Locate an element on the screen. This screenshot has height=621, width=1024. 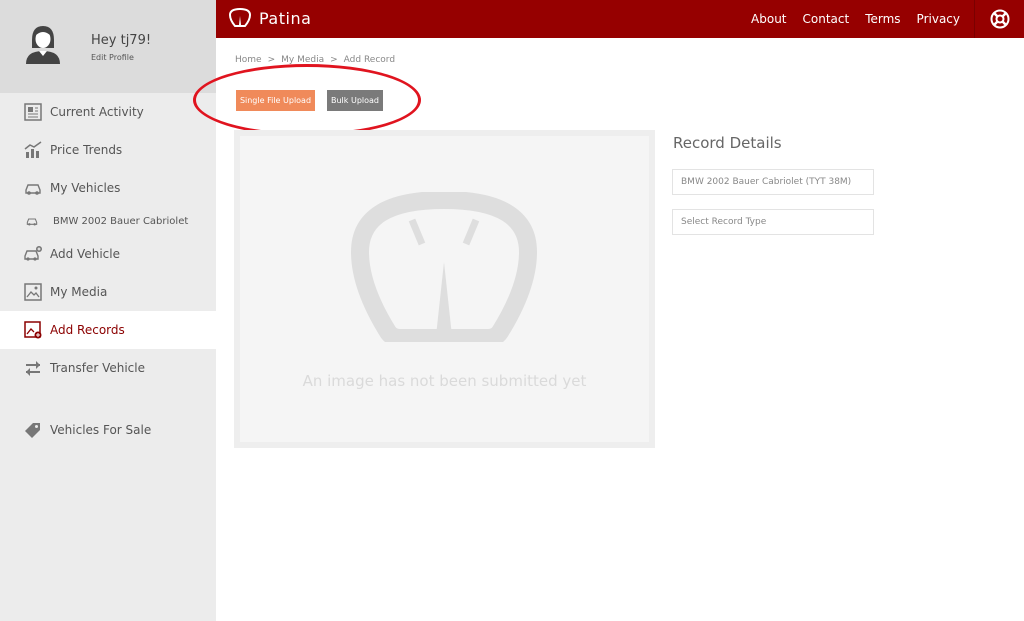
sidebar-item-transfer-vehicle: Transfer Vehicle is located at coordinates (108, 368).